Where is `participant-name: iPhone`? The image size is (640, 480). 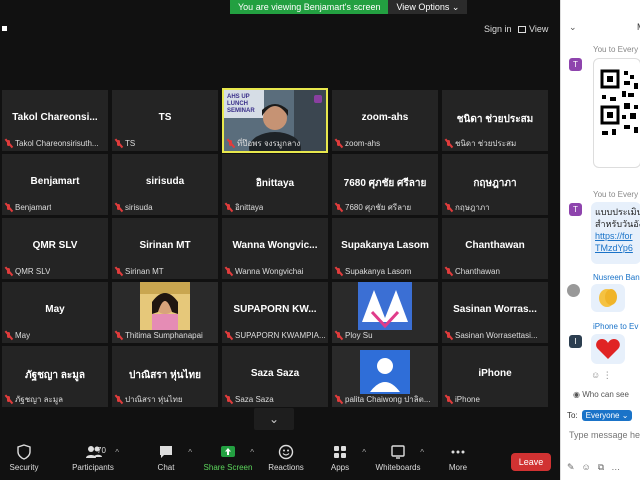
participant-name: iPhone is located at coordinates (495, 373).